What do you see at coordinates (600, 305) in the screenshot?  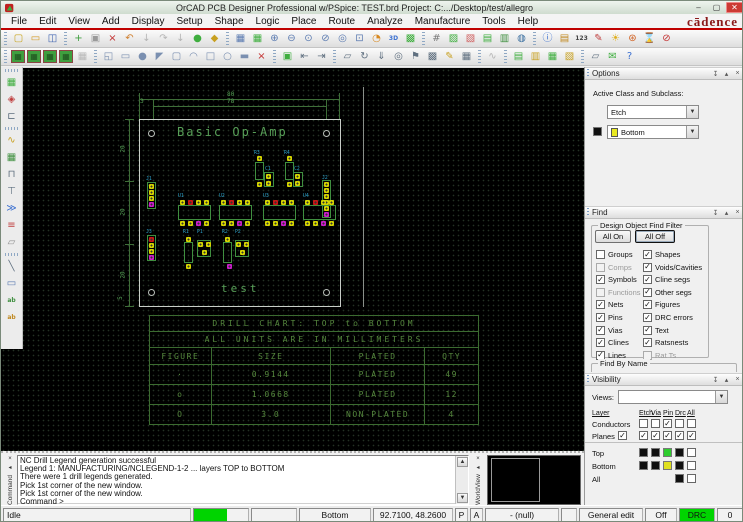 I see `find-check-nets: ✓` at bounding box center [600, 305].